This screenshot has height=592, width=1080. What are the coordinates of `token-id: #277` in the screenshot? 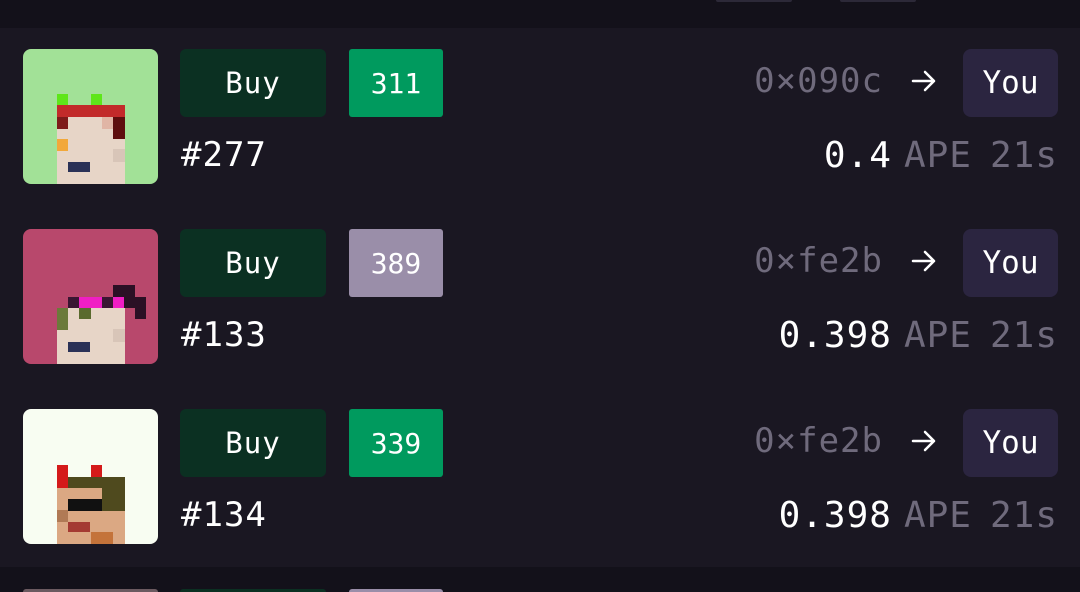 It's located at (224, 155).